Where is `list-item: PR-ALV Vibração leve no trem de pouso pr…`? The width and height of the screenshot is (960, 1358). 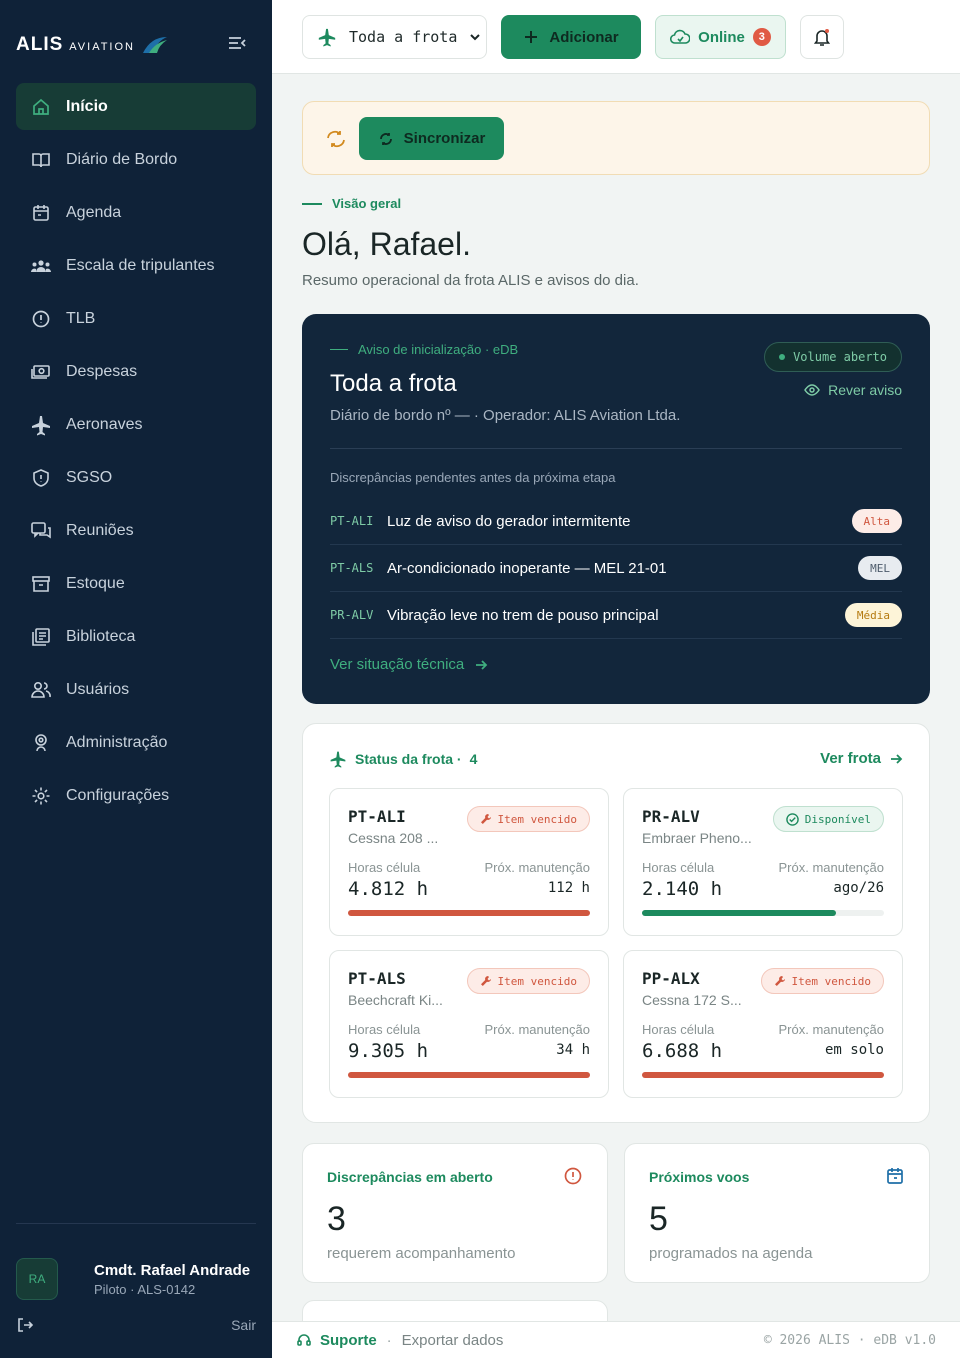 list-item: PR-ALV Vibração leve no trem de pouso pr… is located at coordinates (616, 615).